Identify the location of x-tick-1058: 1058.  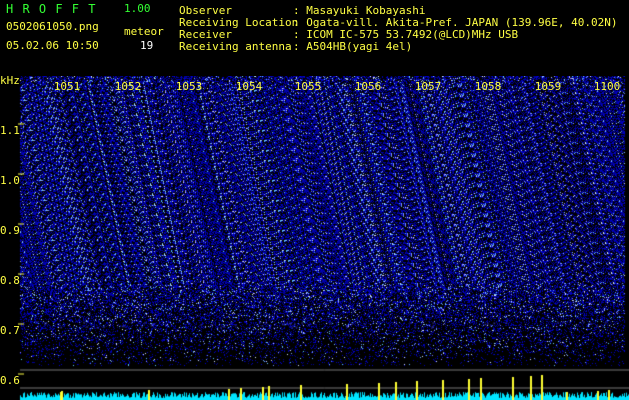
(488, 86).